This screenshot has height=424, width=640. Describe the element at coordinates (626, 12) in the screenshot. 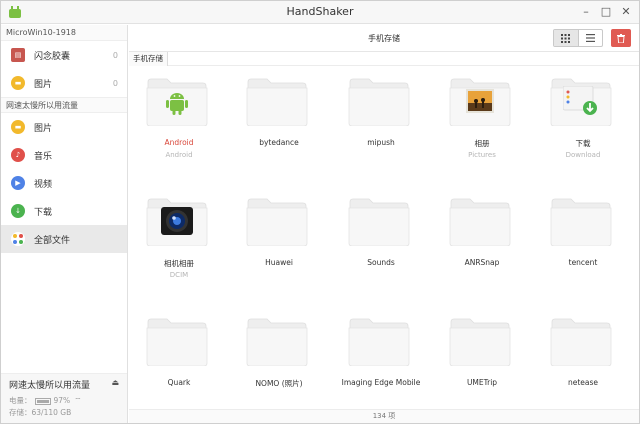

I see `close-button: ✕` at that location.